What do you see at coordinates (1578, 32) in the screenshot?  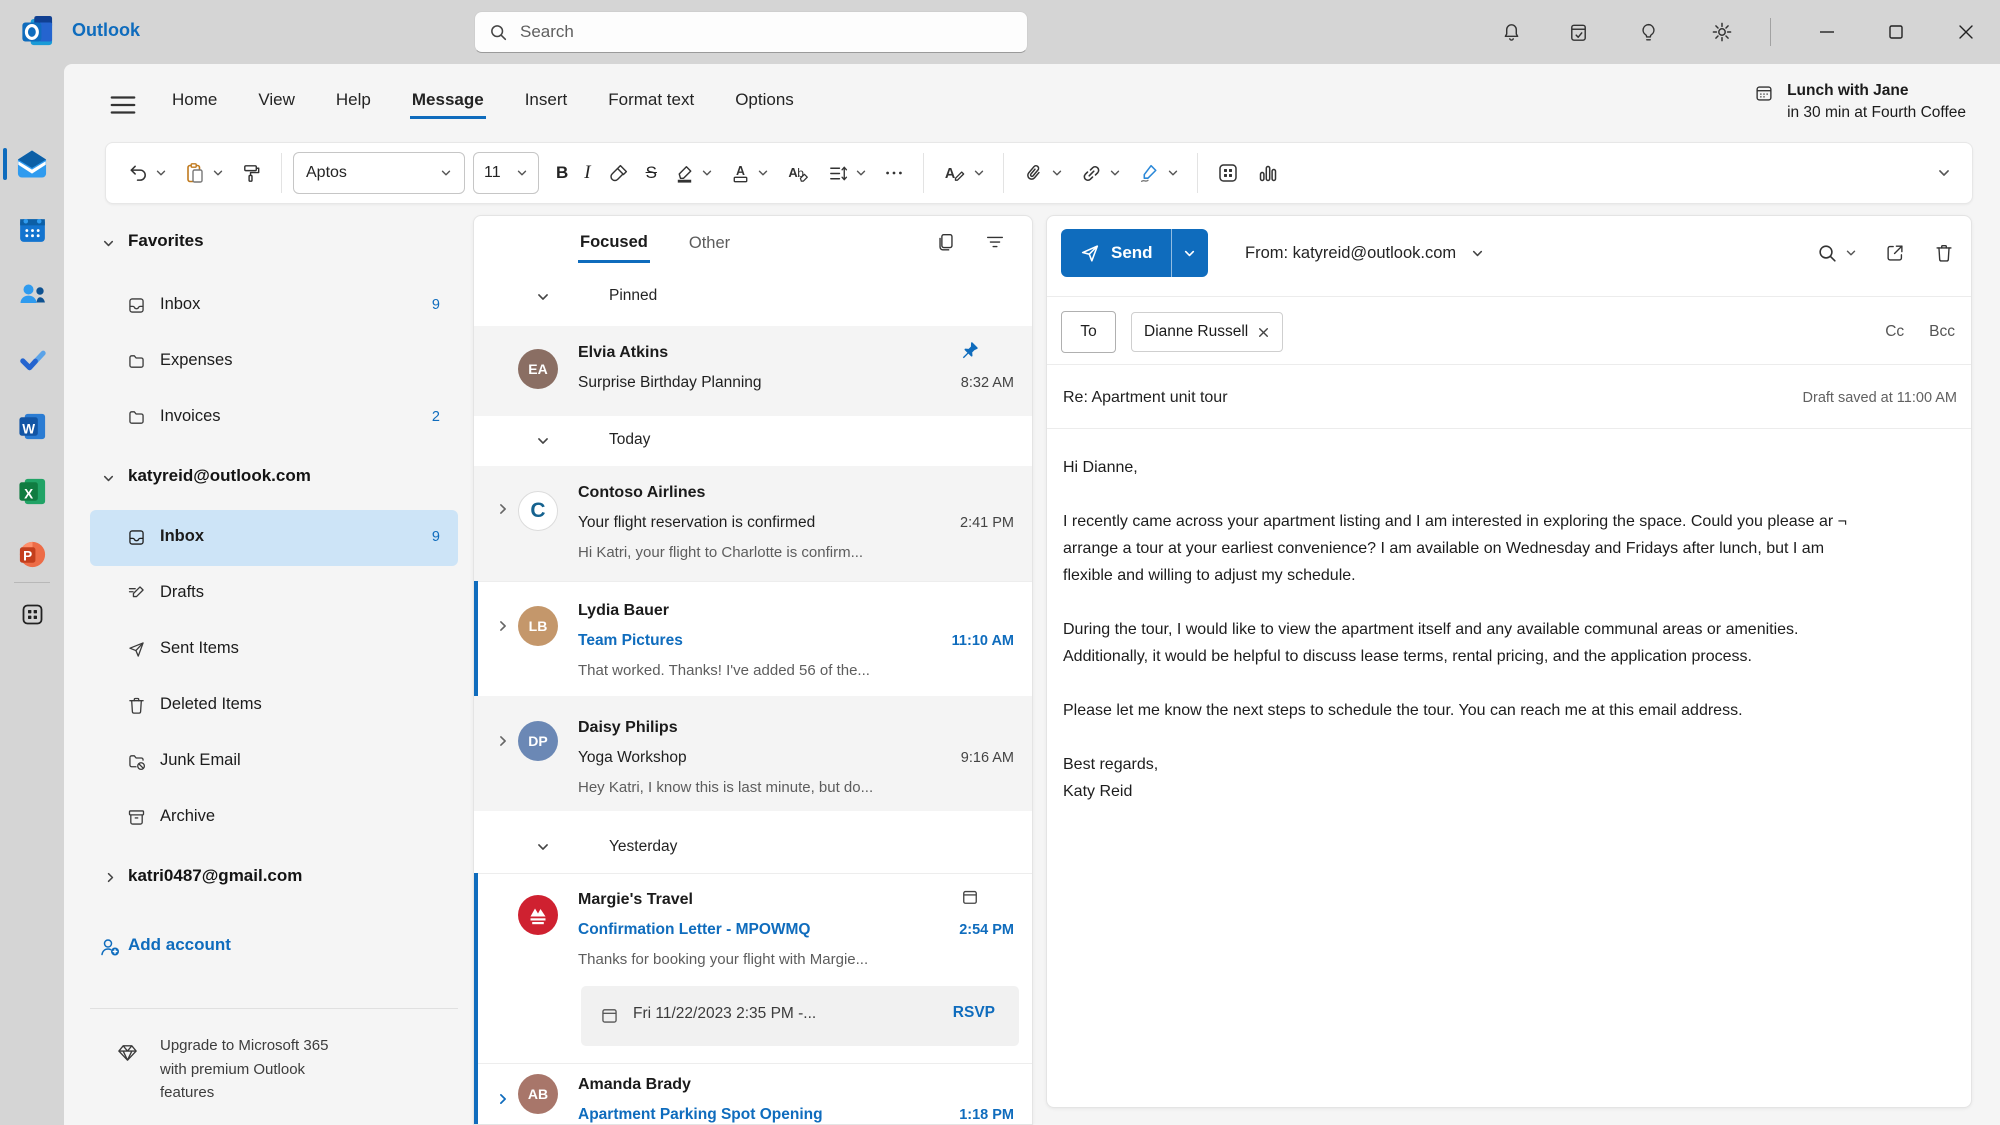 I see `my-day-button` at bounding box center [1578, 32].